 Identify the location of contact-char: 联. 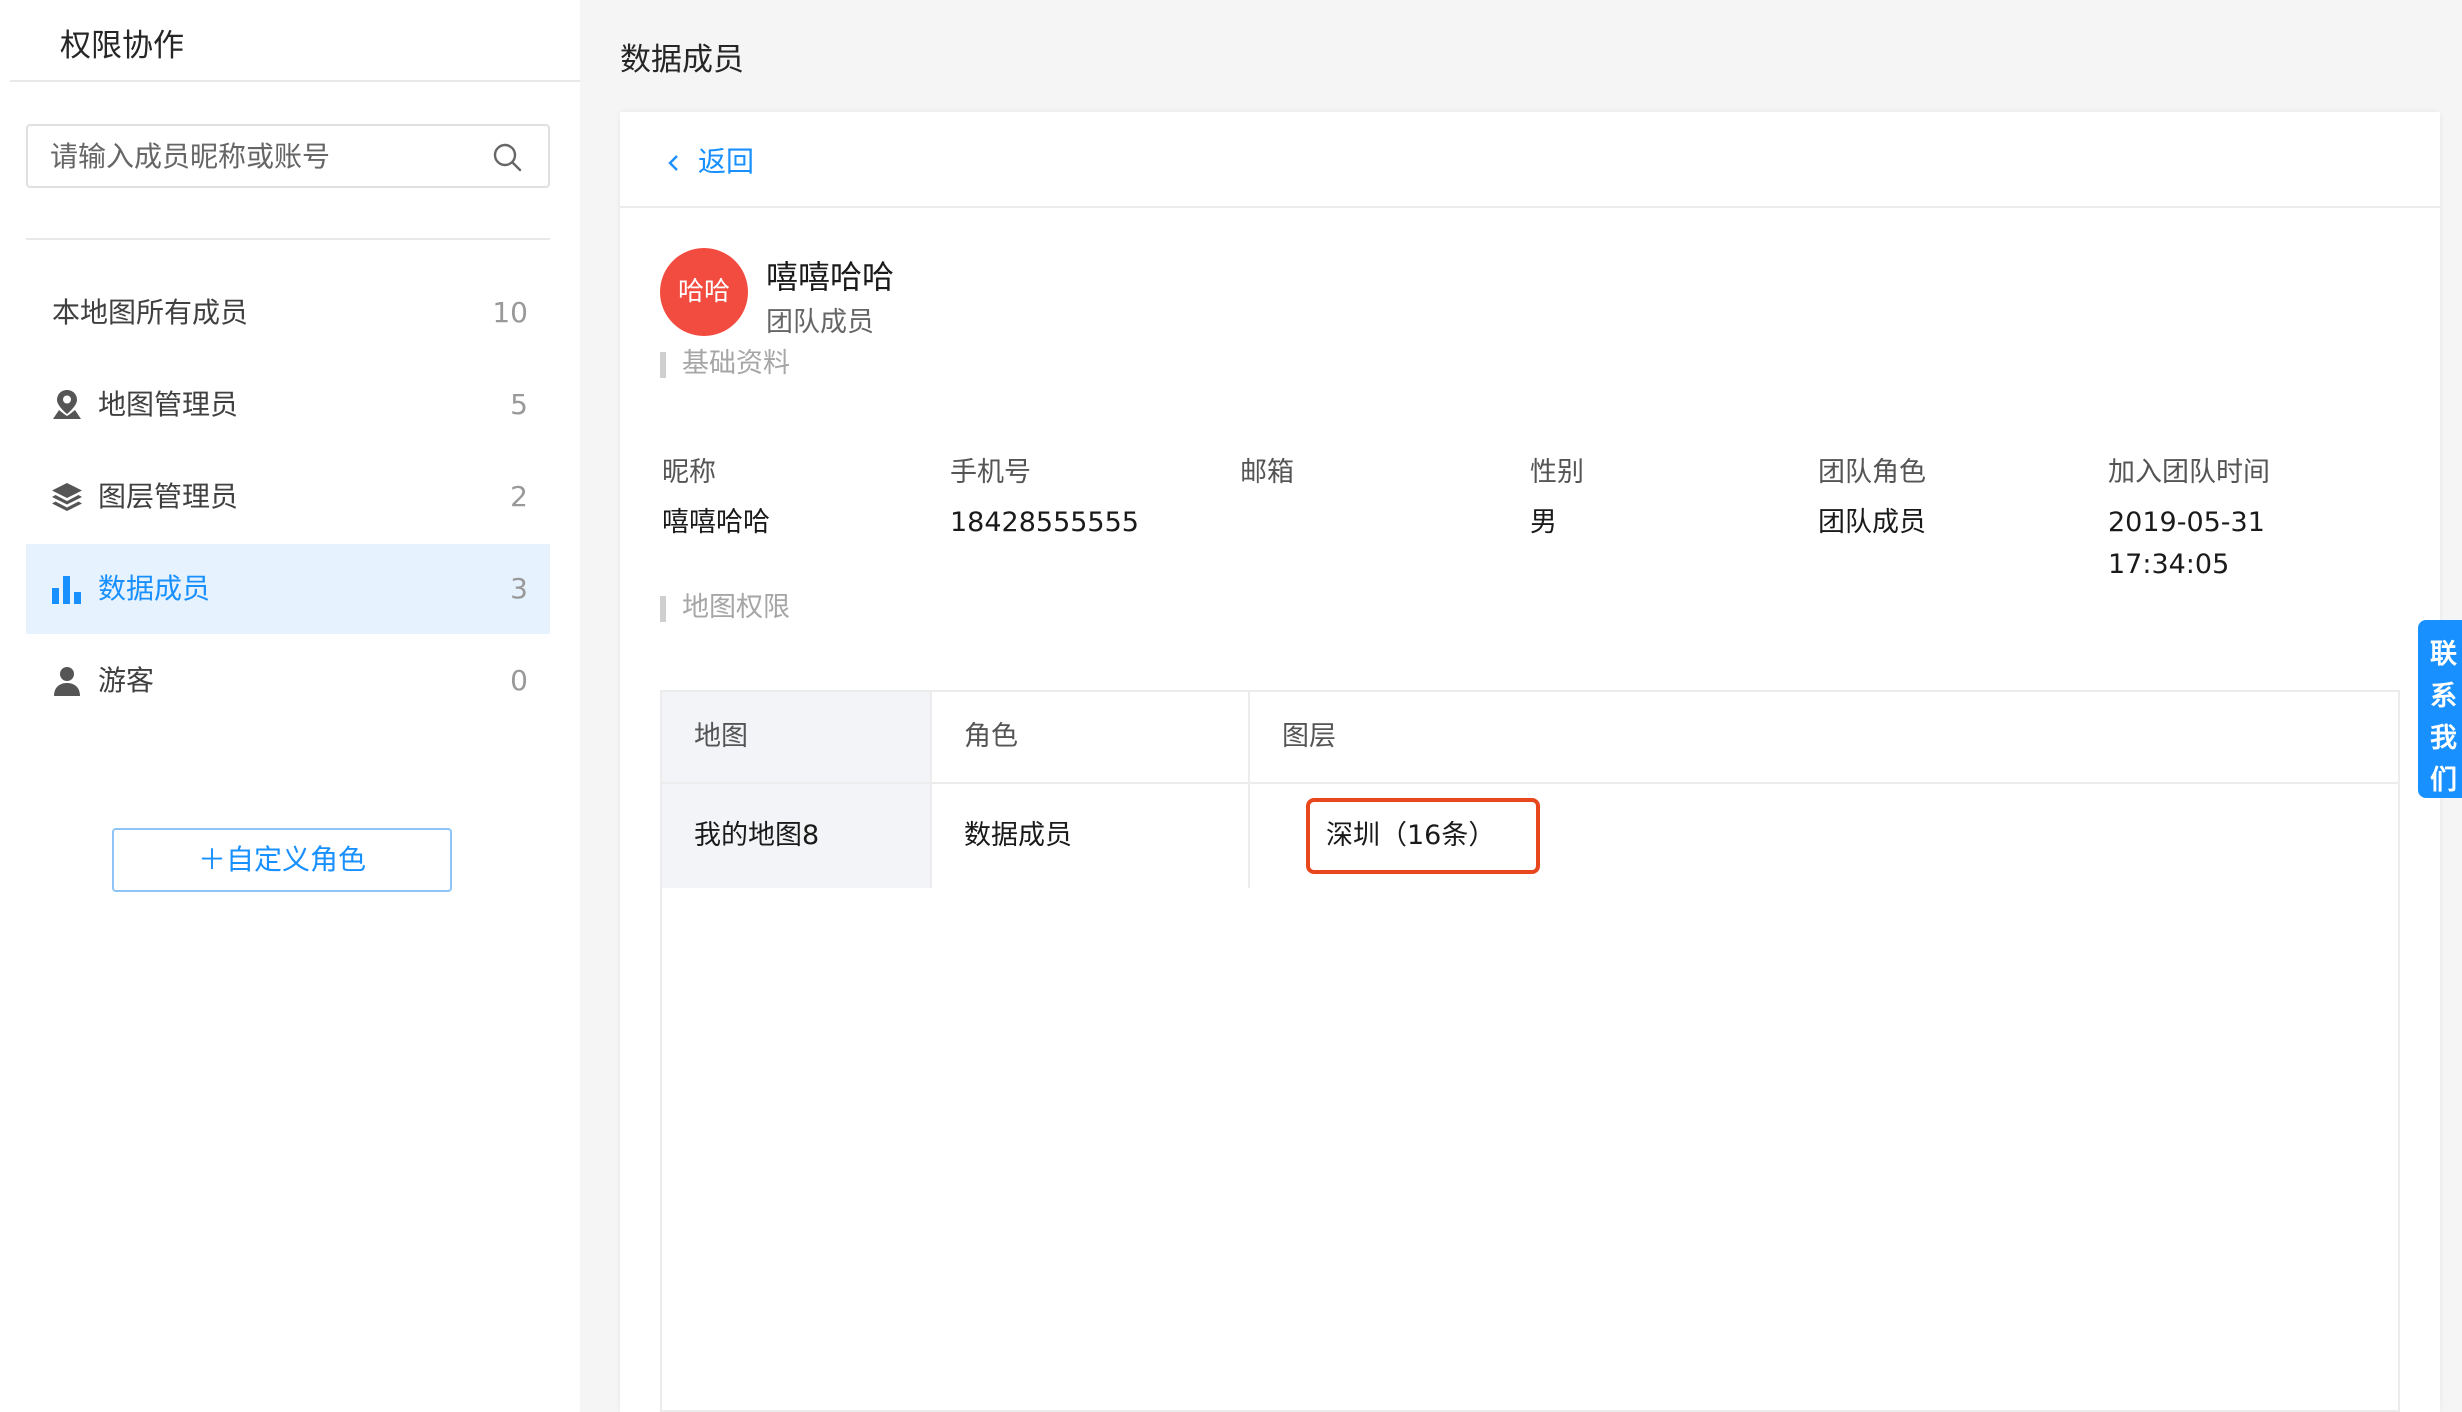
(2443, 654).